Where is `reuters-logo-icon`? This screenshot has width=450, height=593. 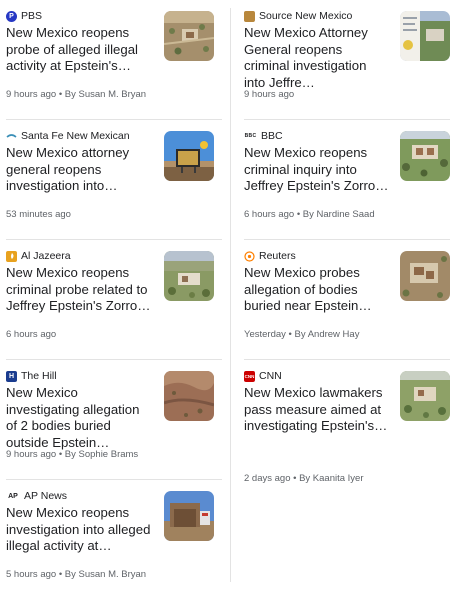 reuters-logo-icon is located at coordinates (249, 256).